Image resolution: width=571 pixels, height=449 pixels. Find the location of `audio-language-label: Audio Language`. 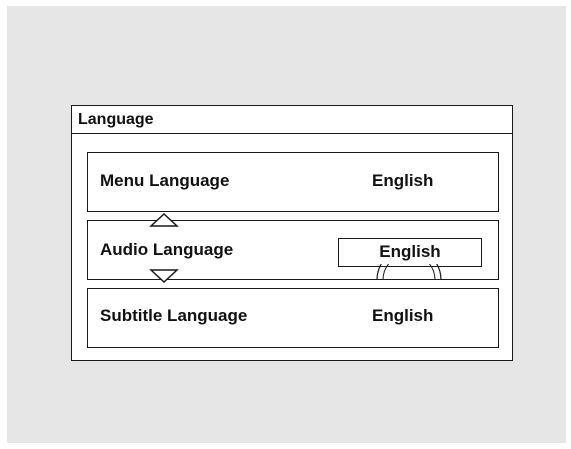

audio-language-label: Audio Language is located at coordinates (167, 249).